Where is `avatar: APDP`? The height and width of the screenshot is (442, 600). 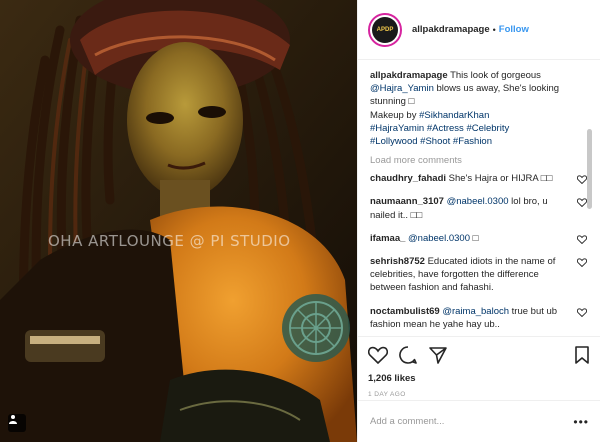
avatar: APDP is located at coordinates (385, 29).